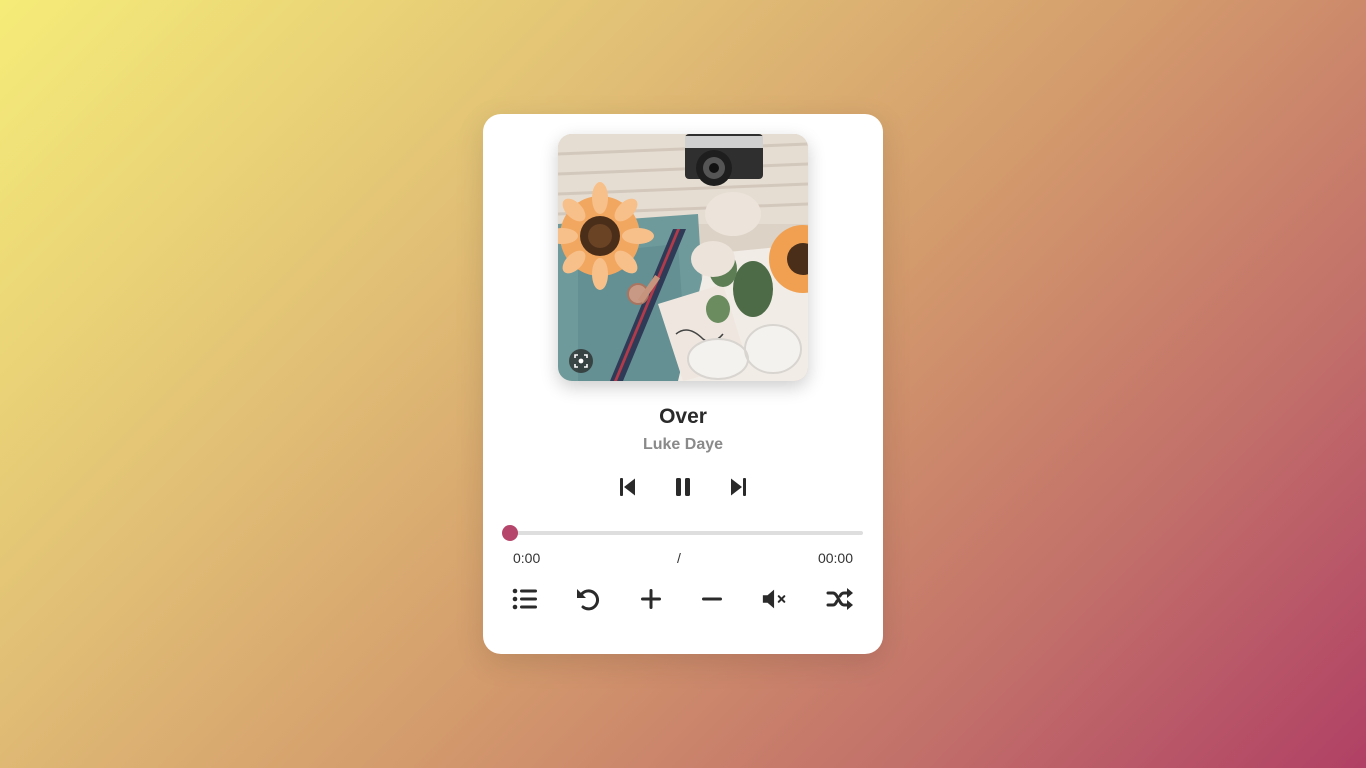 The width and height of the screenshot is (1366, 768). I want to click on pause-button, so click(683, 487).